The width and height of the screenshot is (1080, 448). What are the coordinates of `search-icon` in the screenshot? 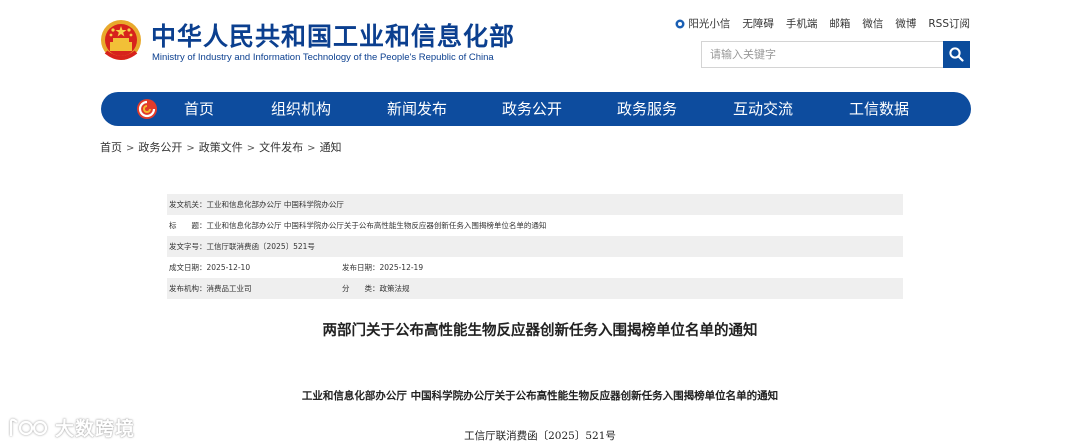 It's located at (956, 54).